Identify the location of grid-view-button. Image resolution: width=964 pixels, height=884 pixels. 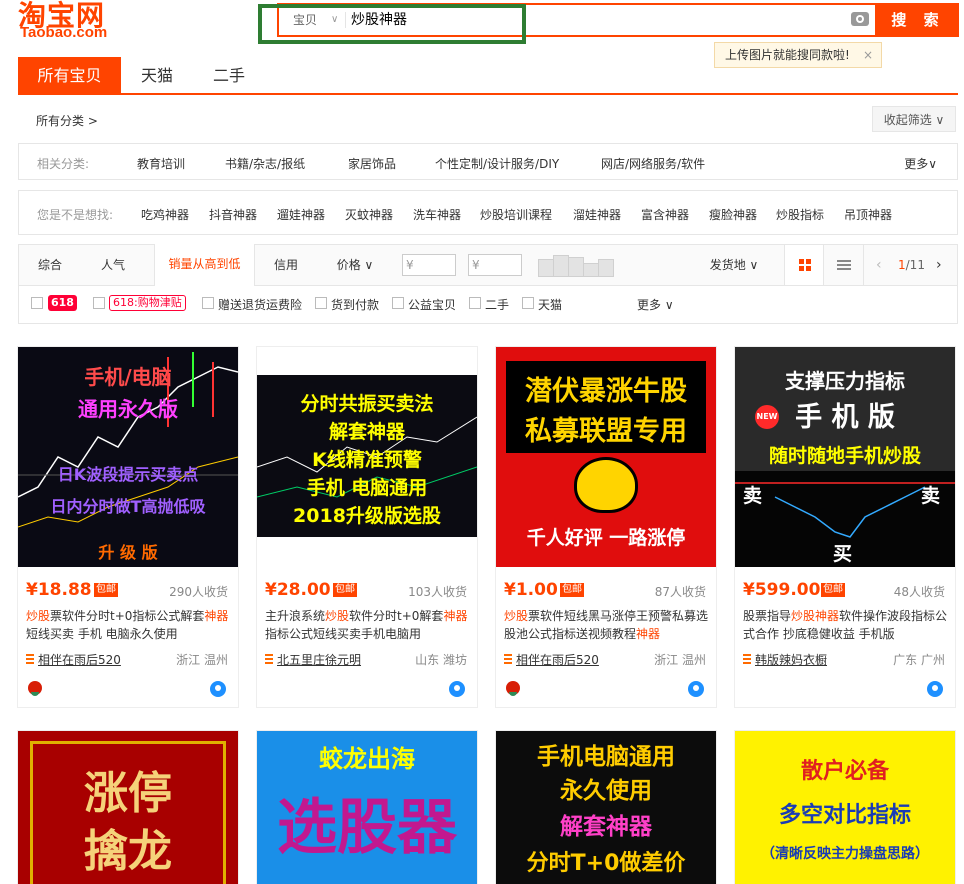
(804, 265).